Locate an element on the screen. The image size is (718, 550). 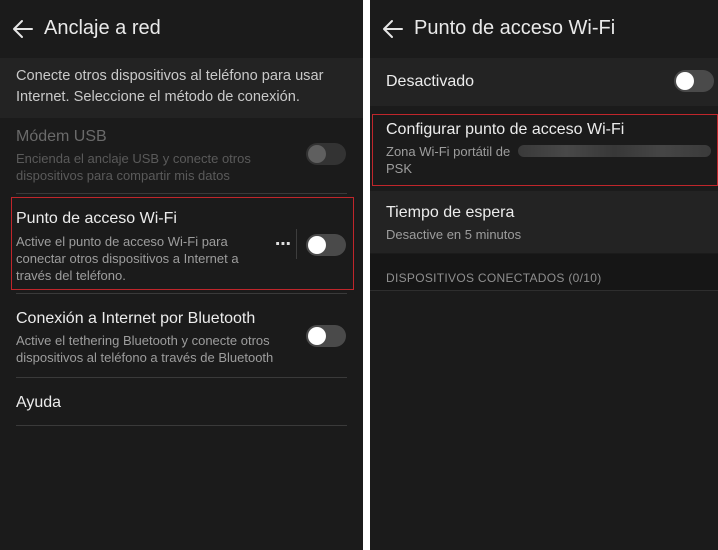
usb-tethering-toggle is located at coordinates (326, 154).